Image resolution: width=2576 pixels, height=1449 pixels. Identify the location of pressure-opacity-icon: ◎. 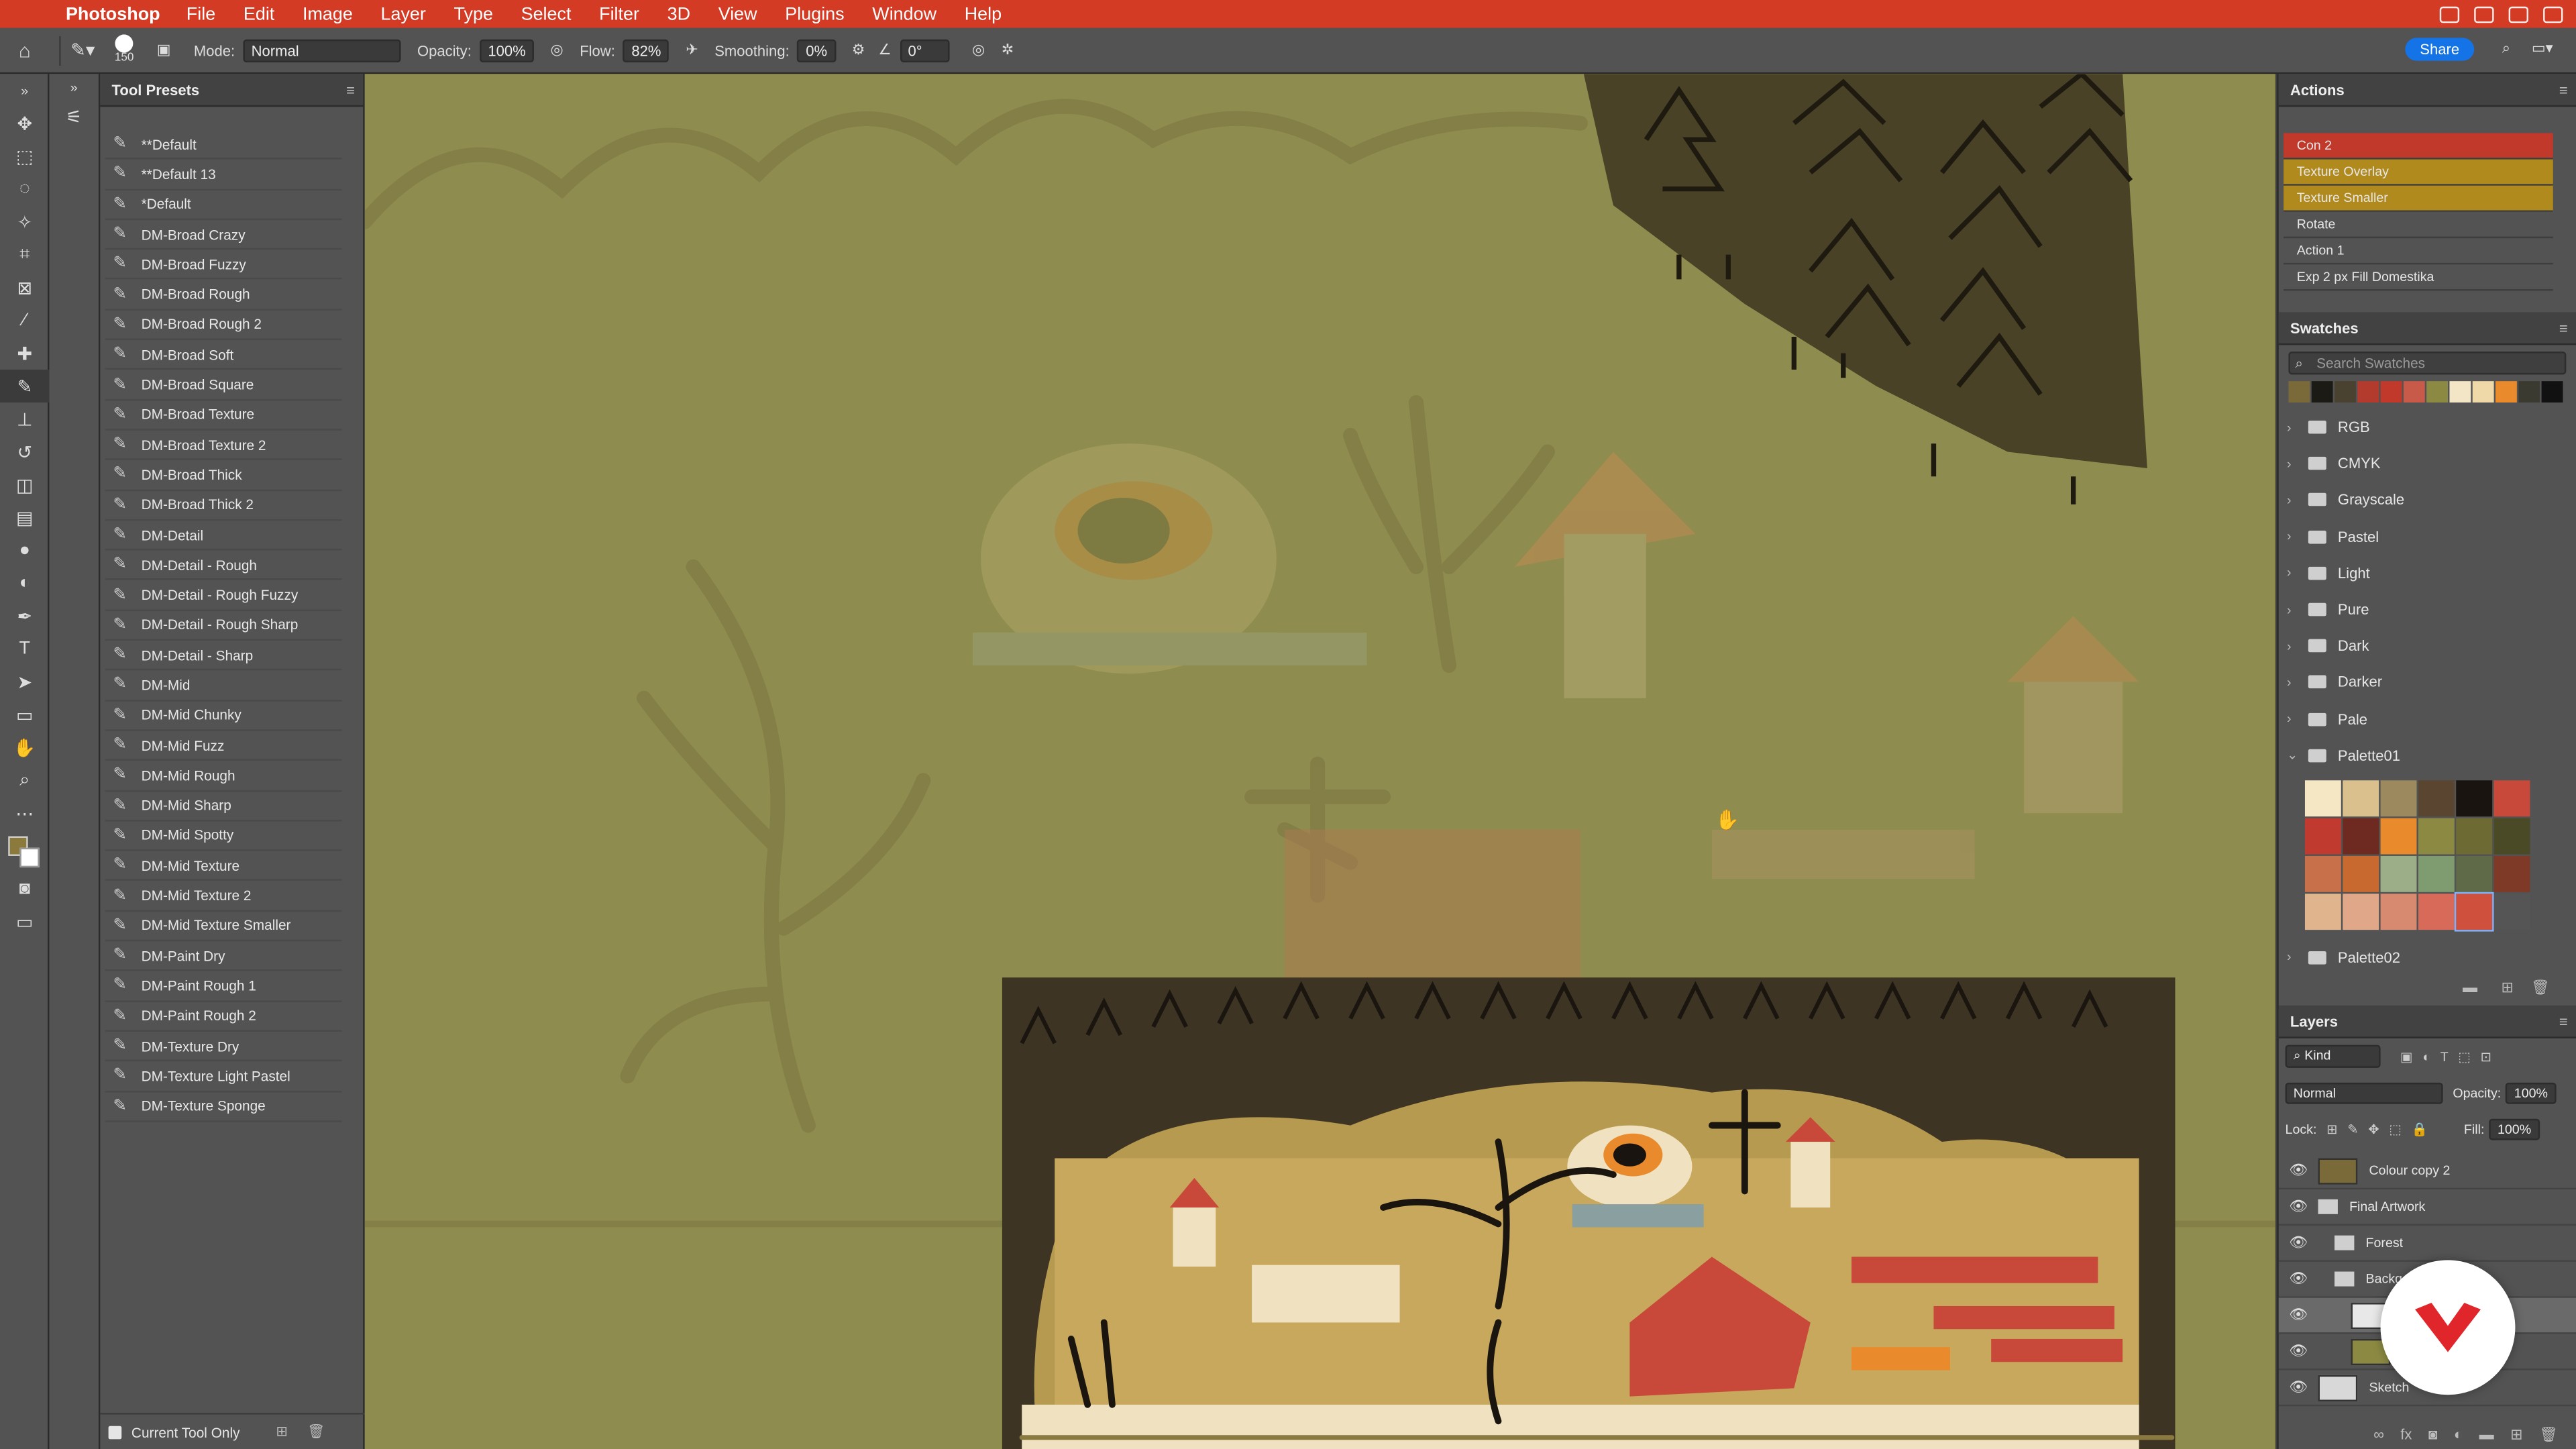
(556, 50).